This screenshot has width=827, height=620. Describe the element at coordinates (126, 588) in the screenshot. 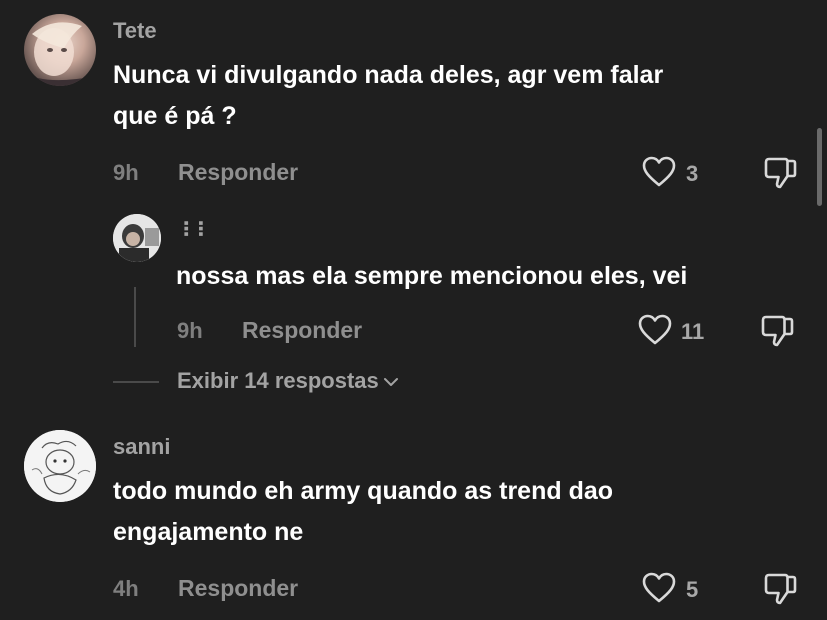

I see `comment-timestamp: 4h` at that location.